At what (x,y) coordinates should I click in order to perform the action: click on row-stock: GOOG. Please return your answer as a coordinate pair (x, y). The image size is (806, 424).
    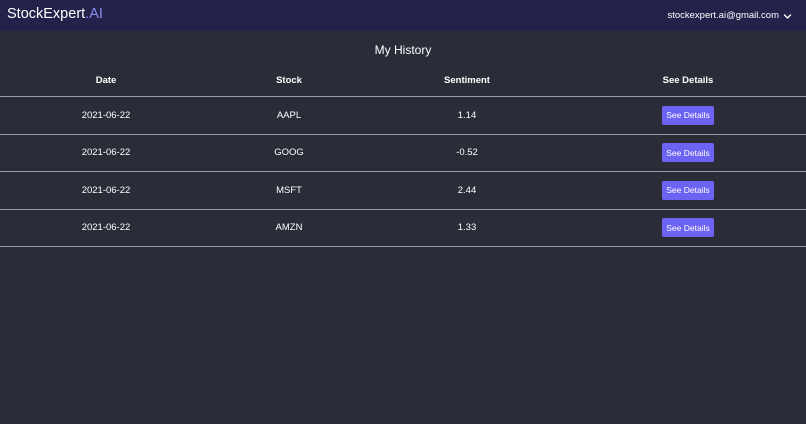
    Looking at the image, I should click on (289, 153).